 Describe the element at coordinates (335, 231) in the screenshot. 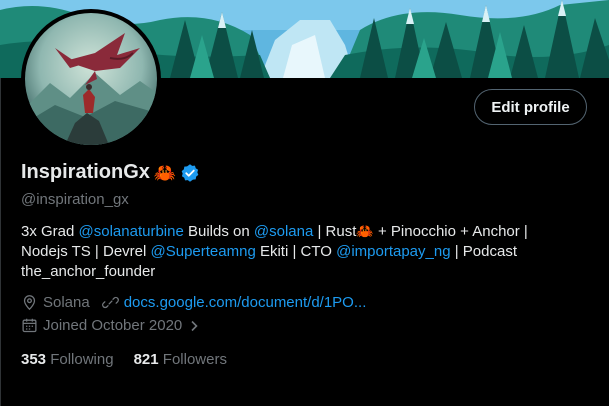

I see `bio-text: | Rust` at that location.